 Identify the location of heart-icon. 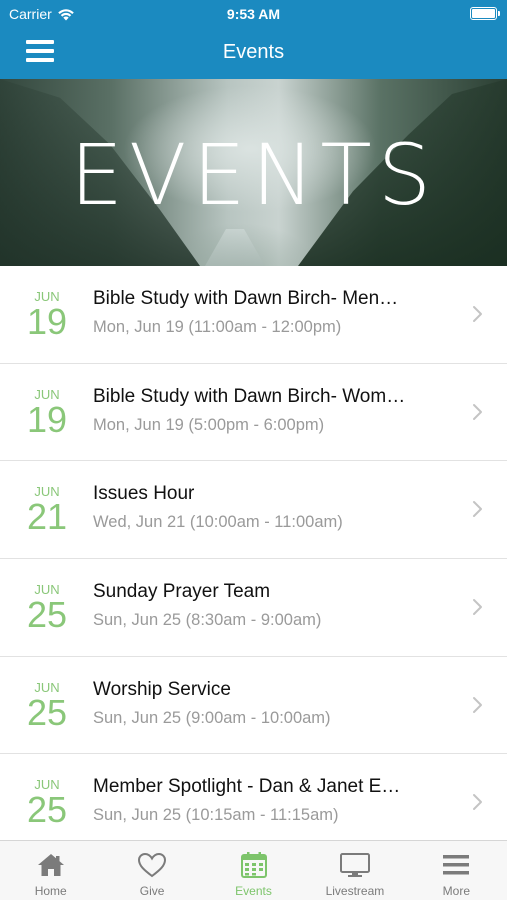
(152, 865).